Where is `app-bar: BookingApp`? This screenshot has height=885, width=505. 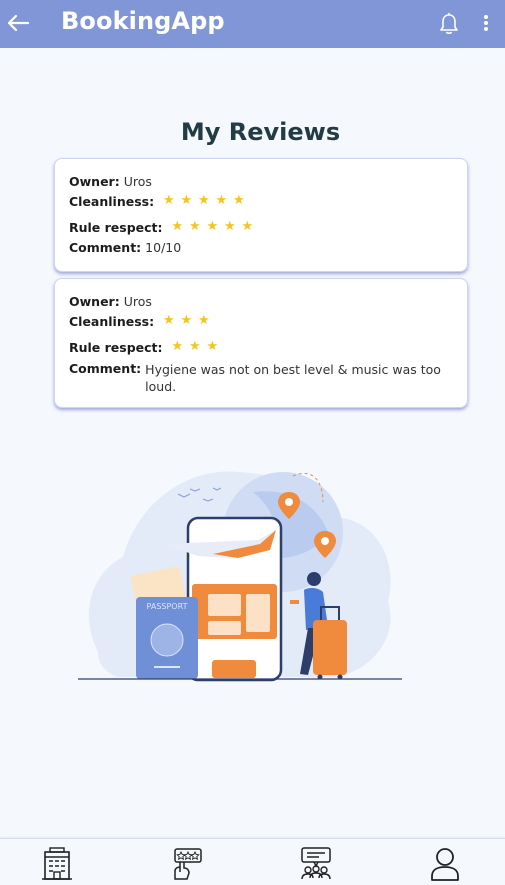
app-bar: BookingApp is located at coordinates (252, 24).